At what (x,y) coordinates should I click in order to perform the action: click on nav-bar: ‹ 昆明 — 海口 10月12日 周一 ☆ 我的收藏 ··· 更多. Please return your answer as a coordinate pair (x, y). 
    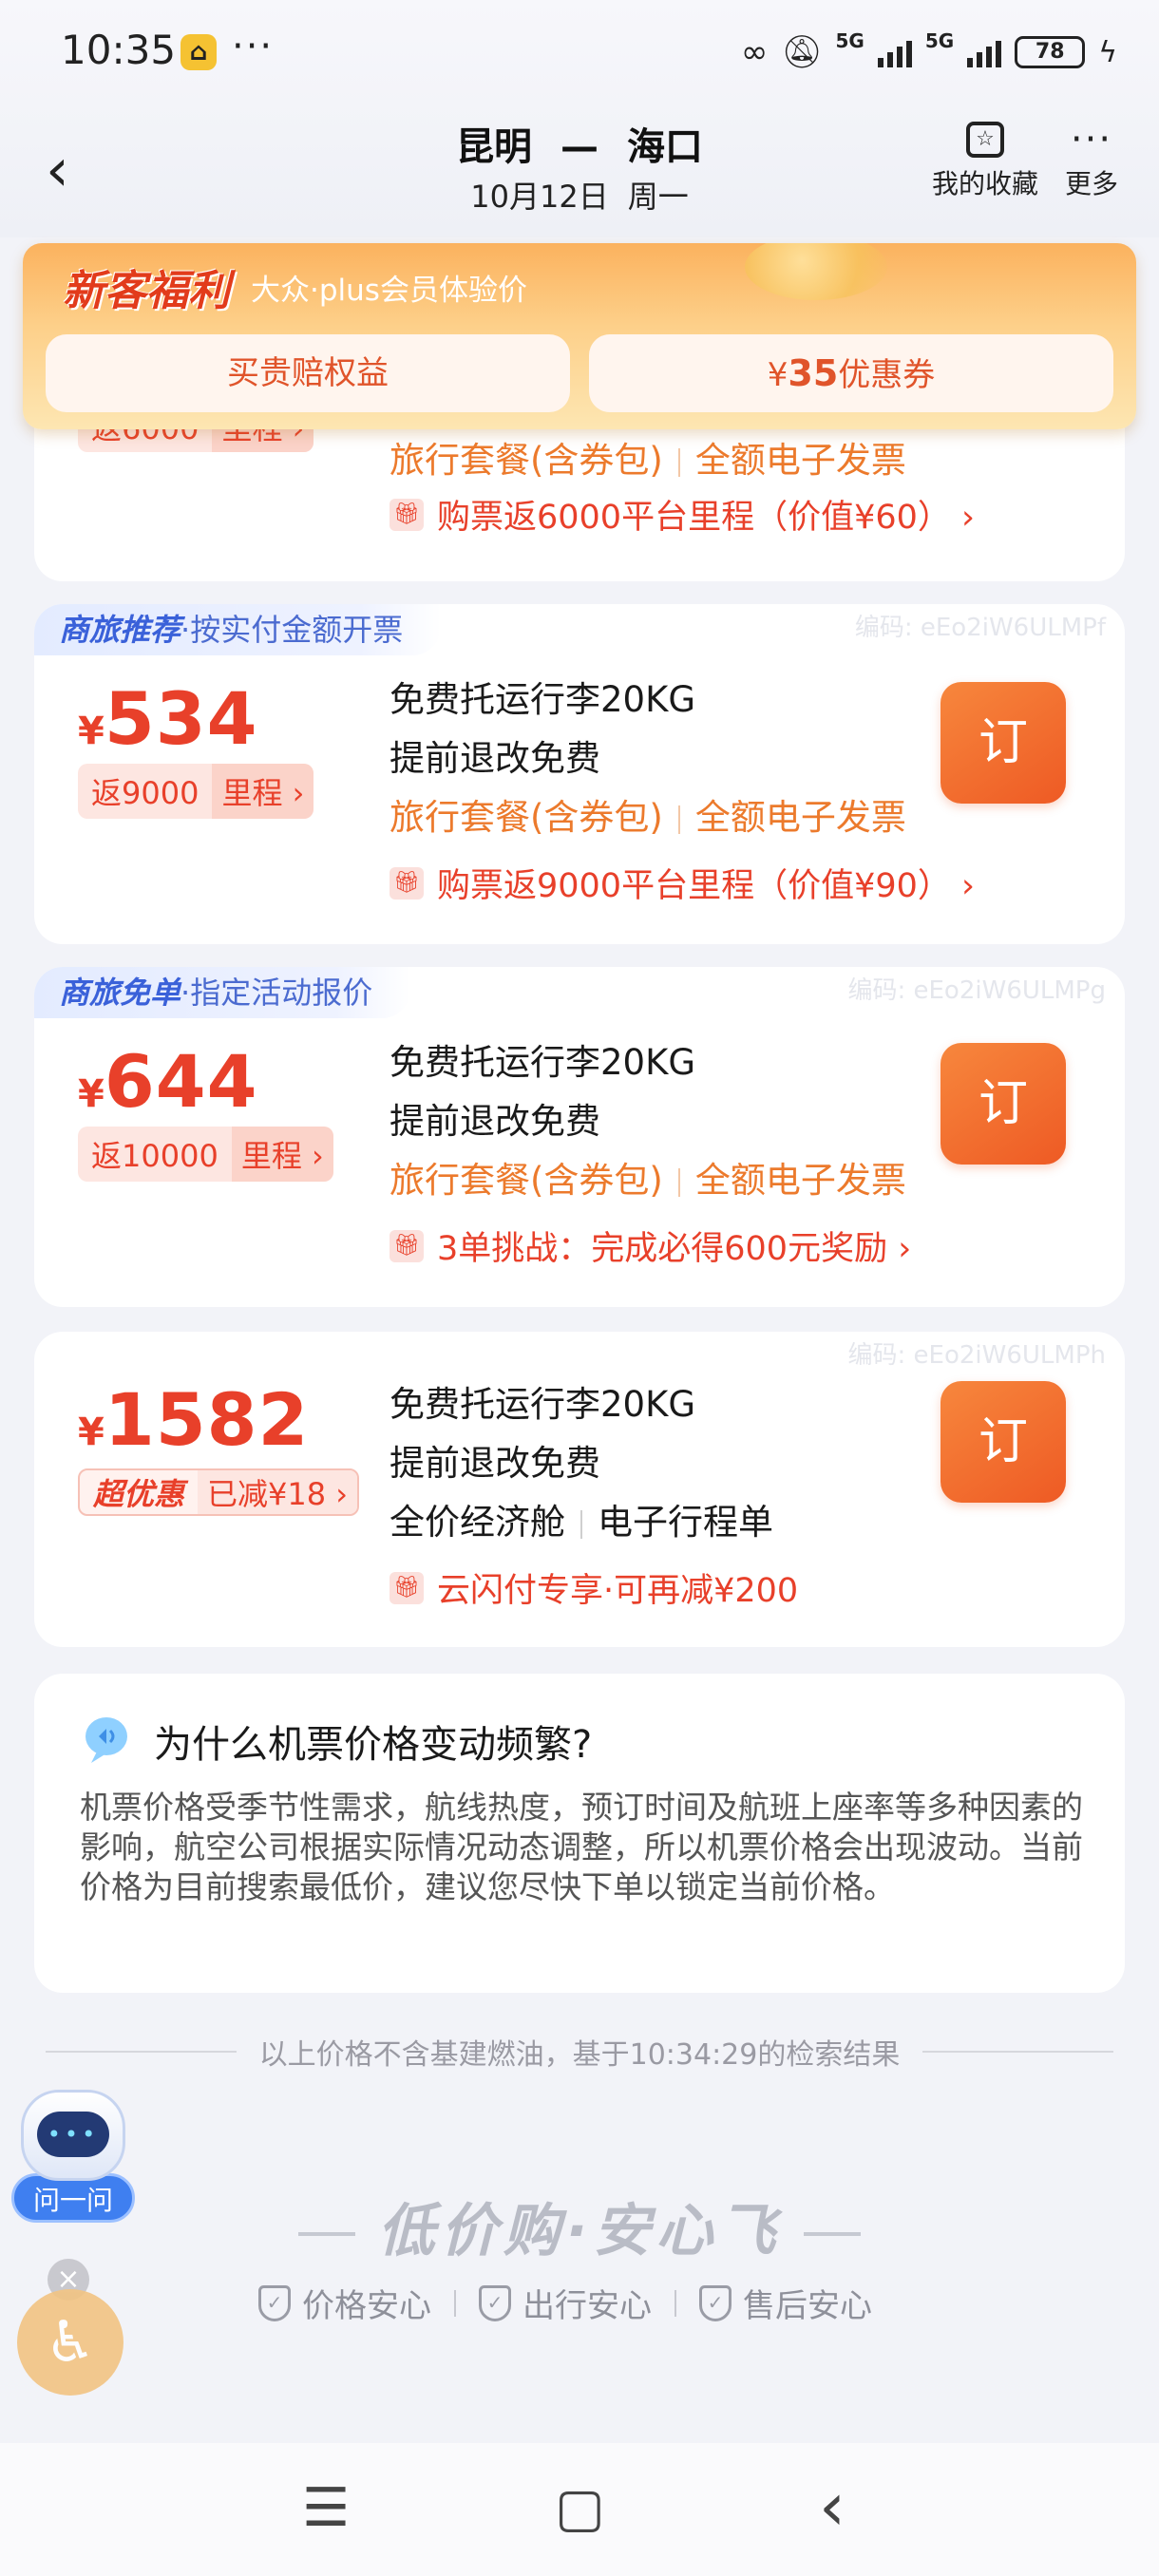
    Looking at the image, I should click on (579, 170).